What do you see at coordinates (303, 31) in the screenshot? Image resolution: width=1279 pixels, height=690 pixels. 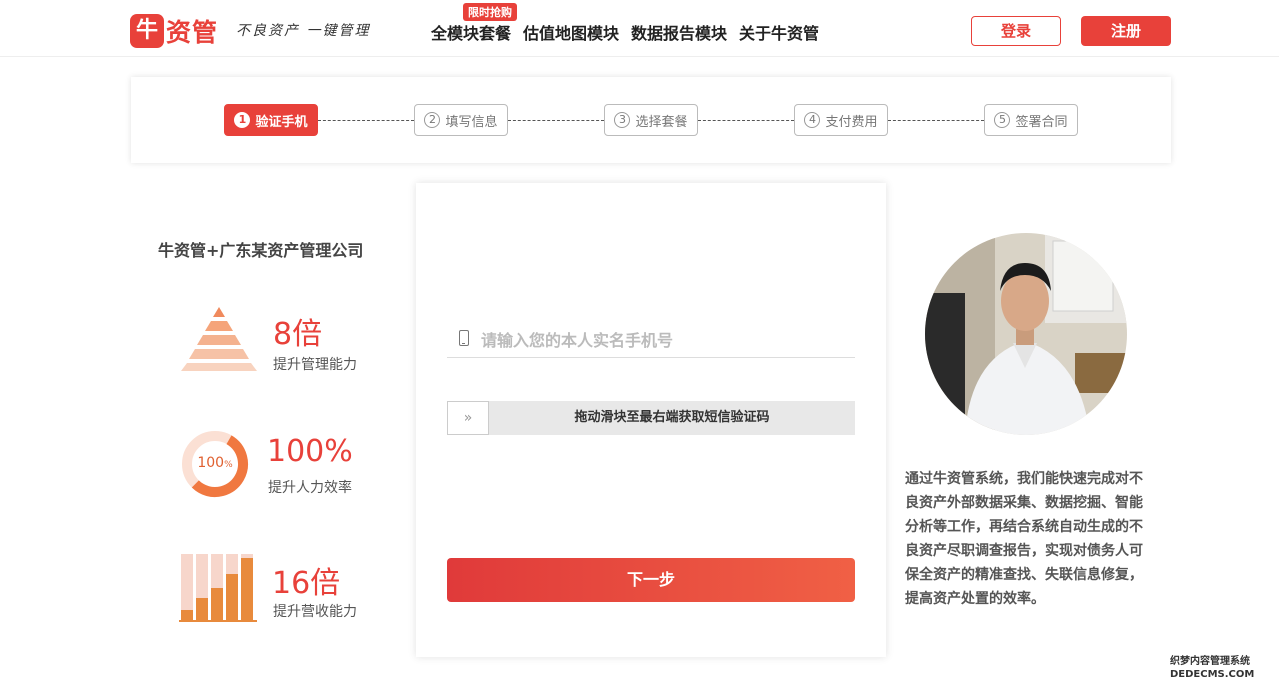 I see `slogan: 不良资产 一键管理` at bounding box center [303, 31].